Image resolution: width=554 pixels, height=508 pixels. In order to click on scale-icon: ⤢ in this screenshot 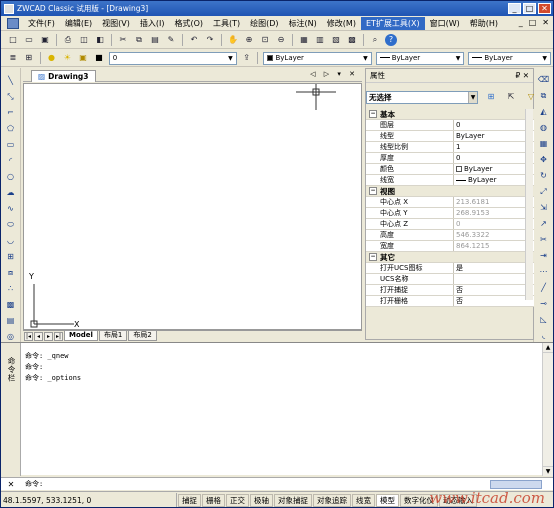, I will do `click(544, 192)`.